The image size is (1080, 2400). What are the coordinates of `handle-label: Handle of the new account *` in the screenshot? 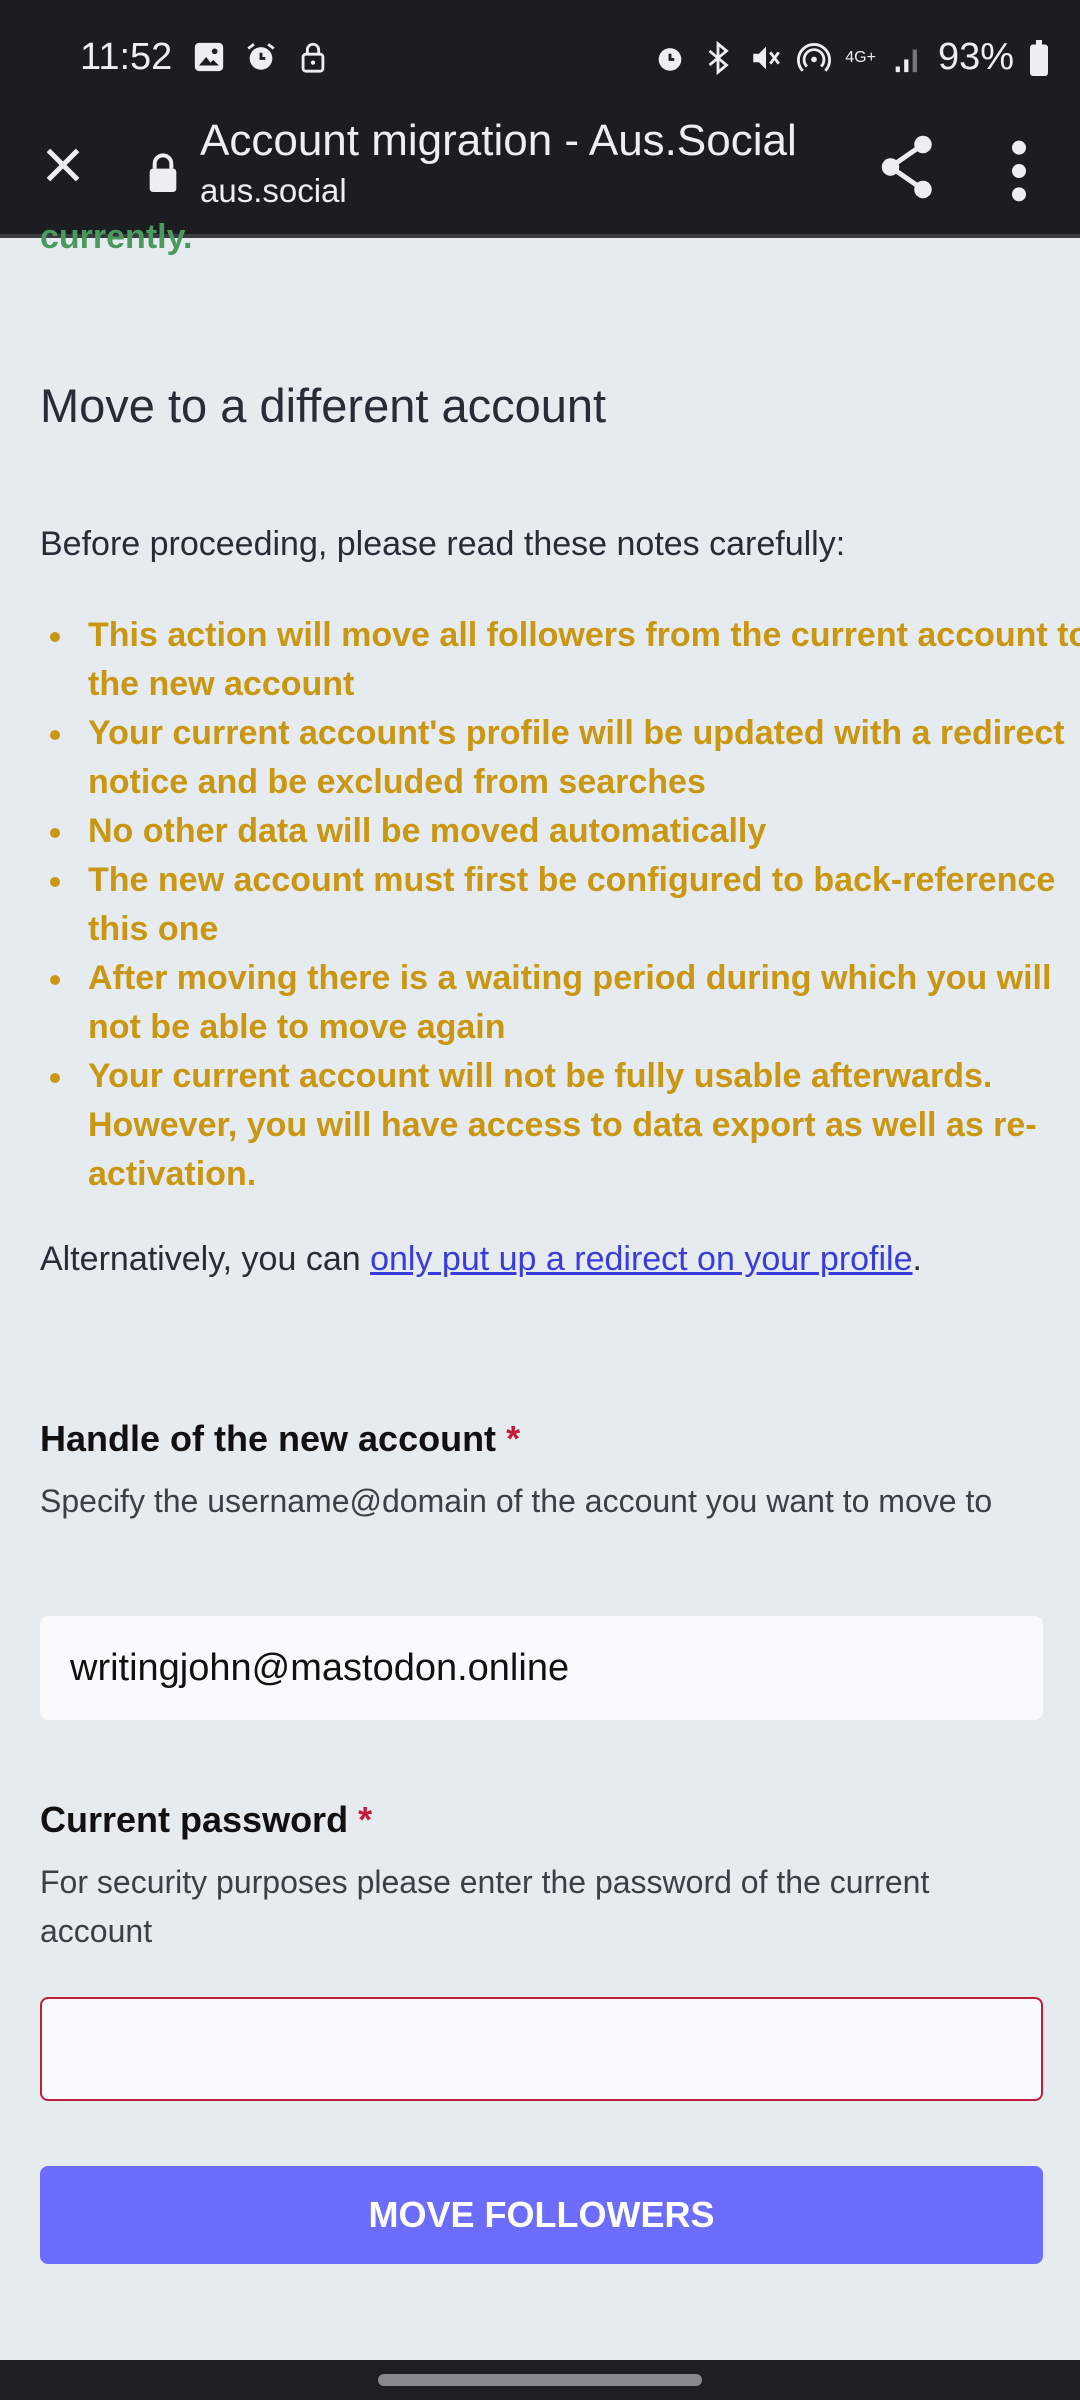 It's located at (280, 1439).